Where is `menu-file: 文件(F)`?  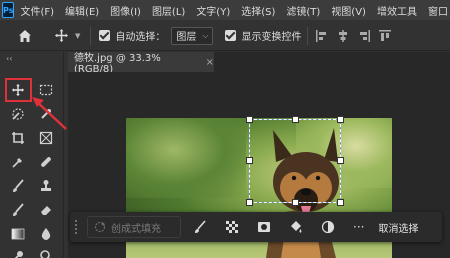
menu-file: 文件(F) is located at coordinates (37, 10).